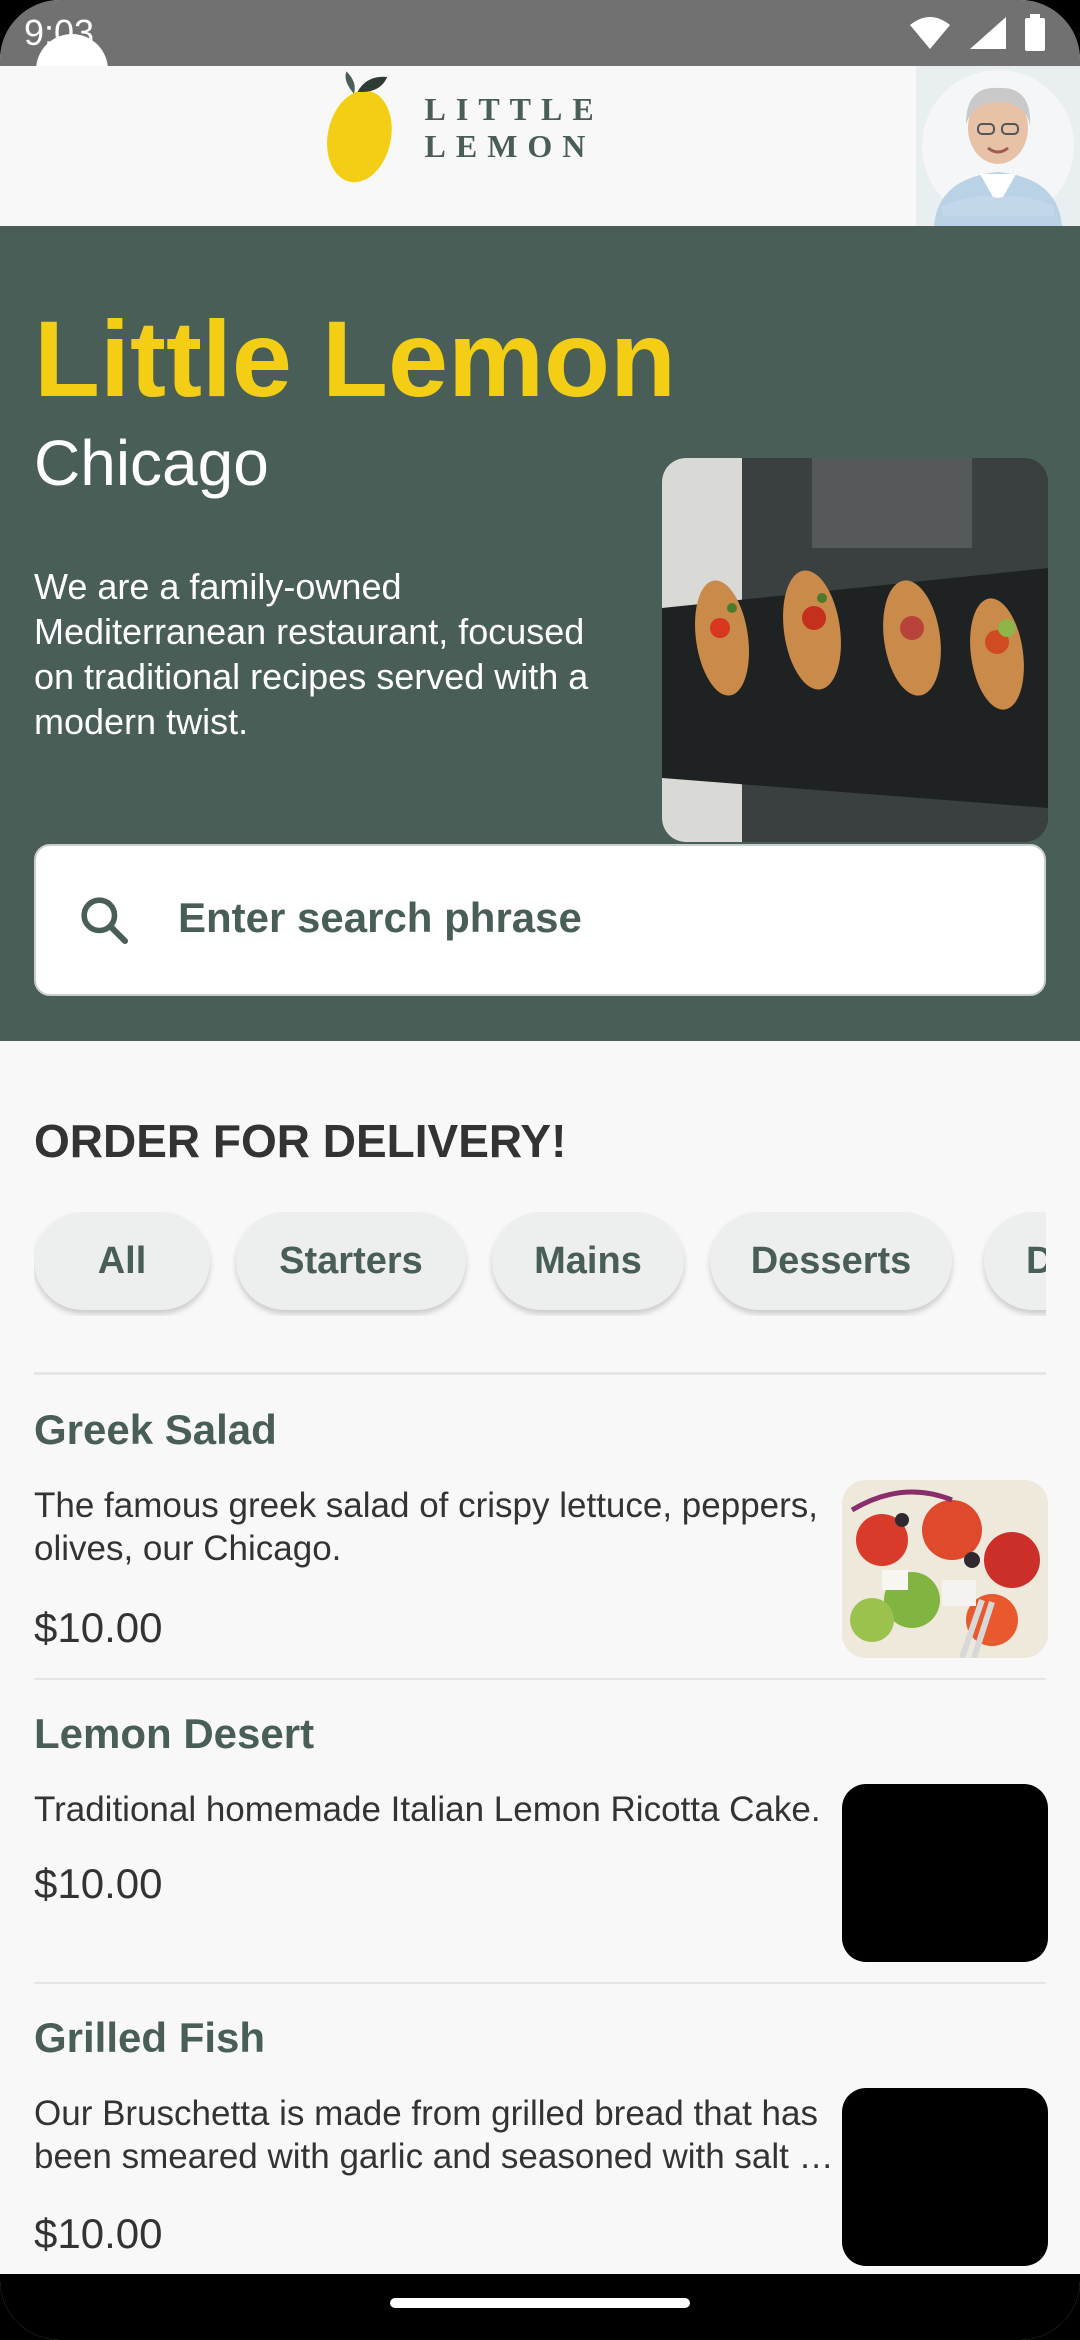 This screenshot has height=2340, width=1080. Describe the element at coordinates (930, 33) in the screenshot. I see `wifi-icon` at that location.